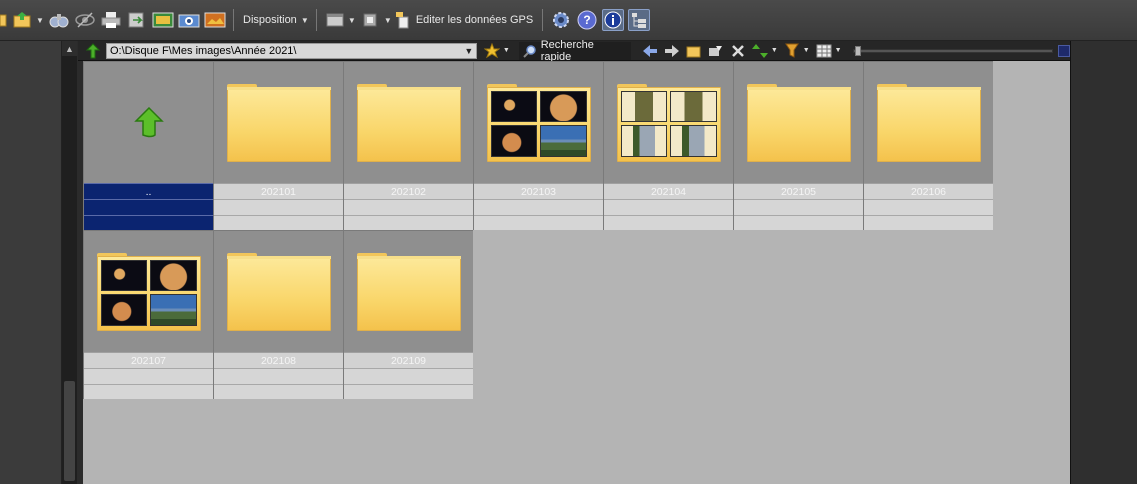  What do you see at coordinates (672, 51) in the screenshot?
I see `forward-arrow-icon` at bounding box center [672, 51].